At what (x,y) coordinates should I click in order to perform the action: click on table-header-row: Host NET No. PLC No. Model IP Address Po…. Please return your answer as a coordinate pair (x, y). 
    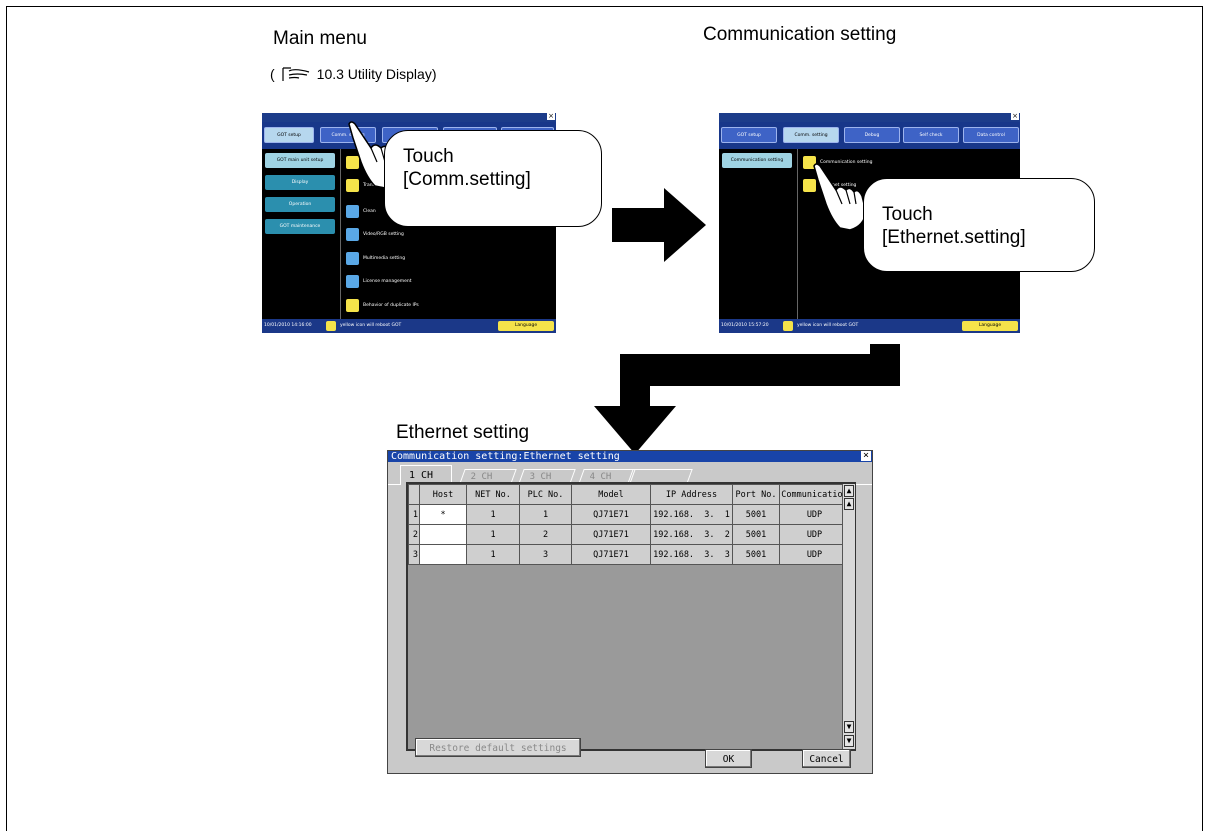
    Looking at the image, I should click on (629, 494).